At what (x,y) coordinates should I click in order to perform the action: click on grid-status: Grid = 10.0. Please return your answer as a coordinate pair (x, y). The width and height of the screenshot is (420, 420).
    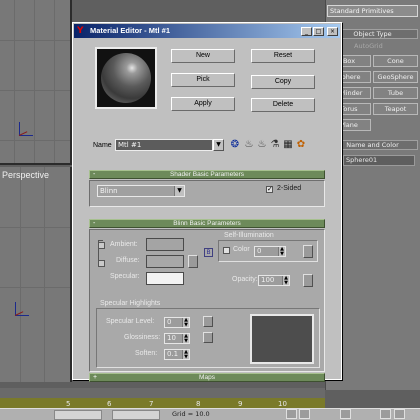
    Looking at the image, I should click on (191, 414).